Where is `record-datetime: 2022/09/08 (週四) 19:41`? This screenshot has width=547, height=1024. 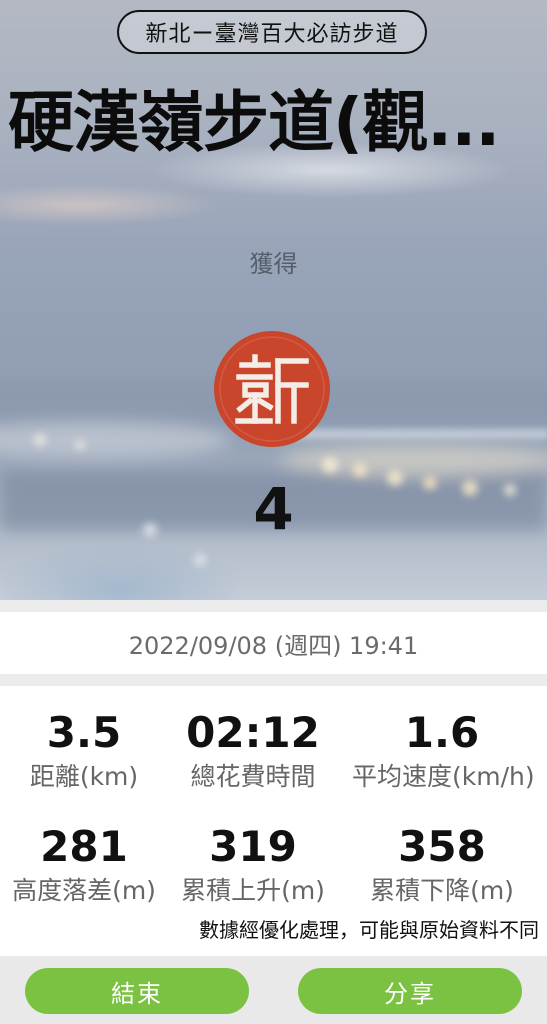 record-datetime: 2022/09/08 (週四) 19:41 is located at coordinates (273, 643).